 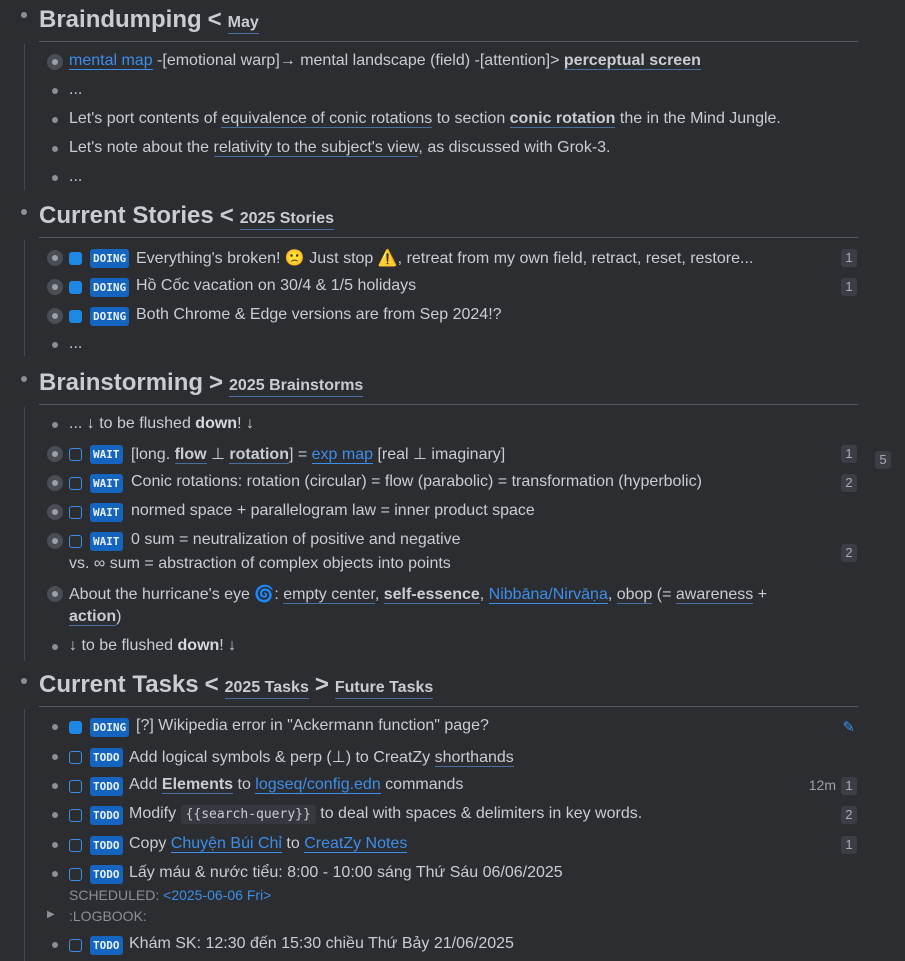 I want to click on page-link-nibbana: Nibbāna/Nirvāṇa, so click(x=548, y=595).